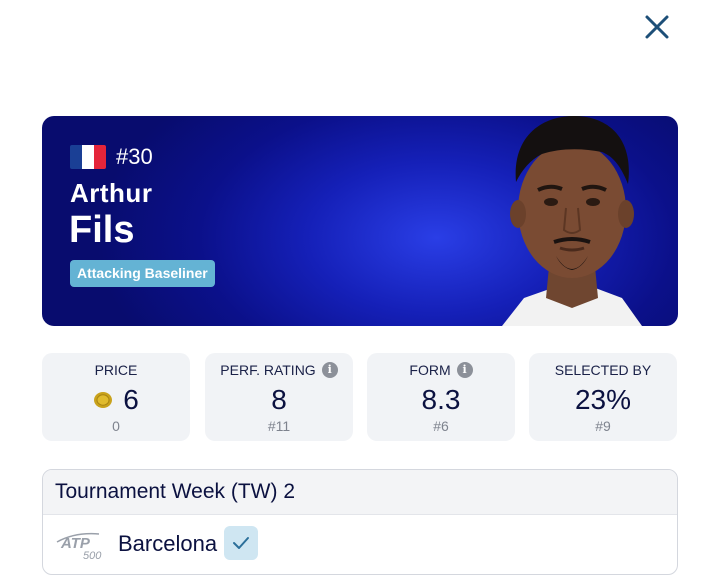  Describe the element at coordinates (441, 426) in the screenshot. I see `stat-sub: #6` at that location.